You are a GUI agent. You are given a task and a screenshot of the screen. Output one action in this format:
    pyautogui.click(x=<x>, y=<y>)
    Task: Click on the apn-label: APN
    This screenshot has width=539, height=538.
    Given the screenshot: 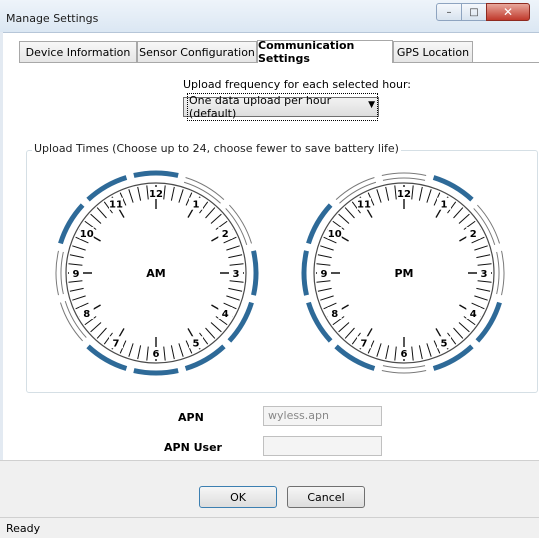 What is the action you would take?
    pyautogui.click(x=191, y=417)
    